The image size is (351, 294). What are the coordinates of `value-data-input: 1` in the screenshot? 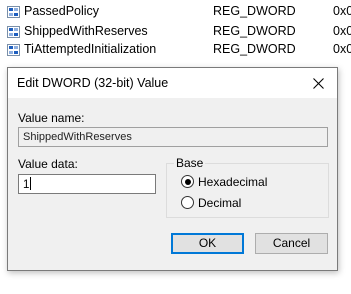 It's located at (87, 184).